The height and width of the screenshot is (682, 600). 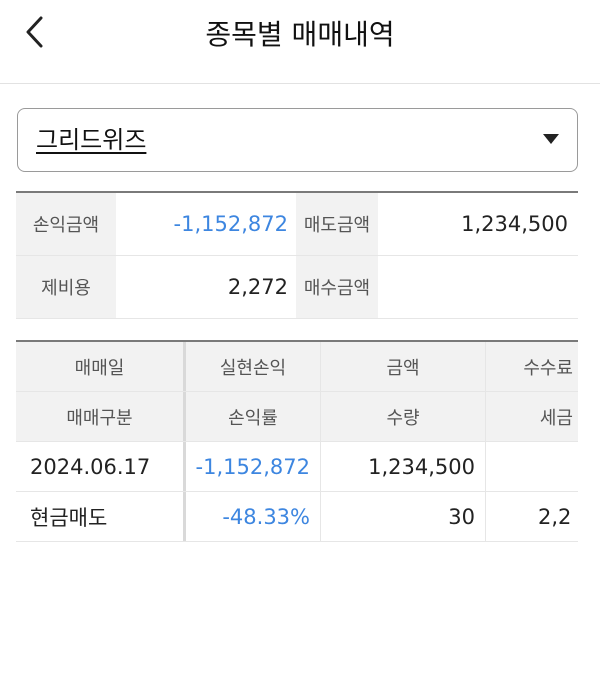 I want to click on sell-amount-label: 매도금액, so click(x=337, y=224).